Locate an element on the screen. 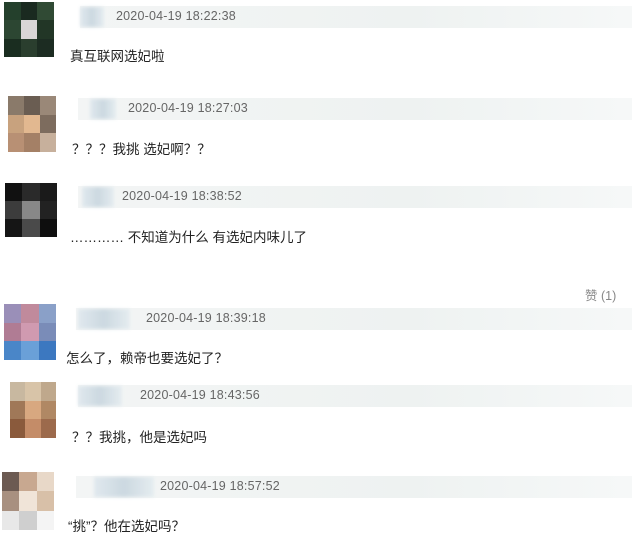 The image size is (640, 557). comment-meta-bar: 2020-04-19 18:22:38 is located at coordinates (356, 17).